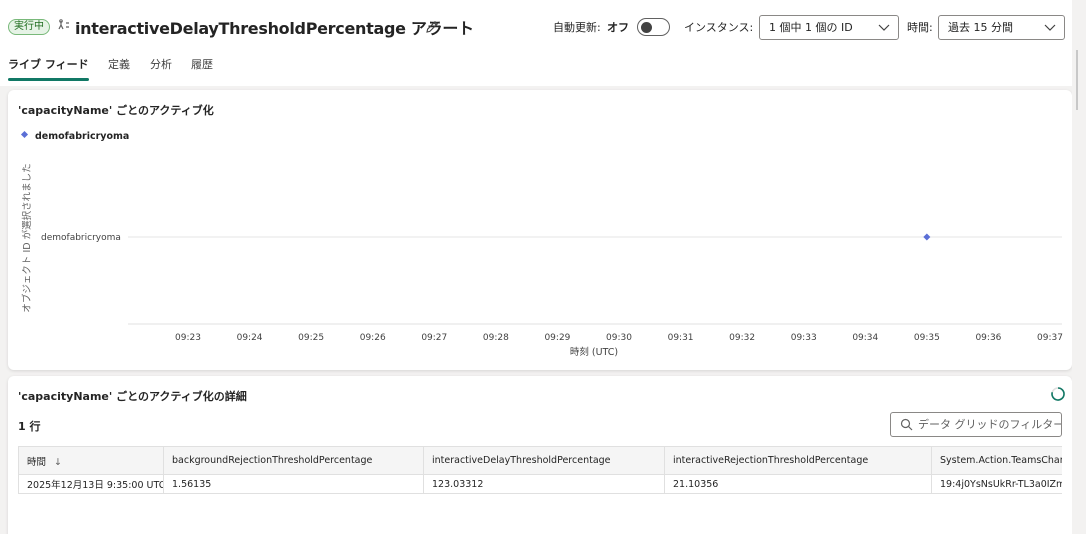 This screenshot has width=1086, height=534. I want to click on grid-filter-placeholder: データ グリッドのフィルター, so click(990, 424).